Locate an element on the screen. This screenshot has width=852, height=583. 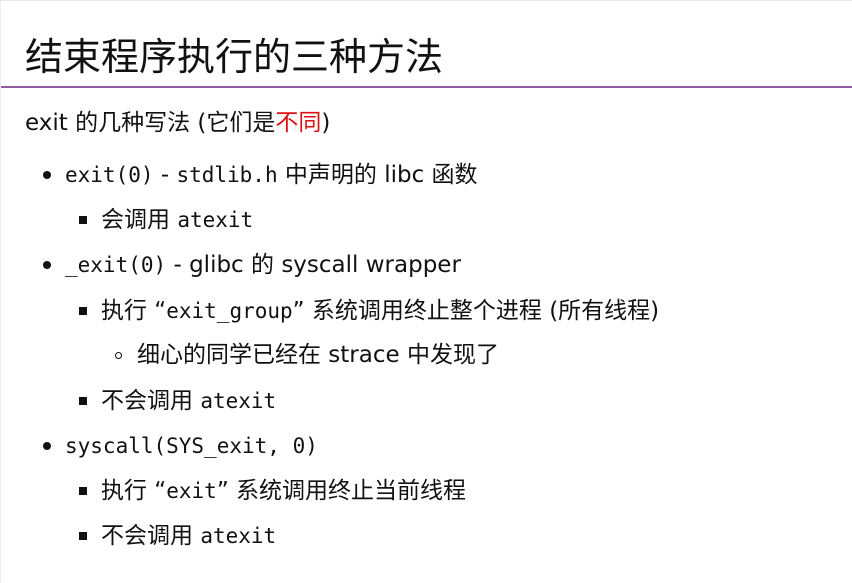
code-syscall-sys-exit: syscall(SYS_exit, 0) is located at coordinates (191, 446).